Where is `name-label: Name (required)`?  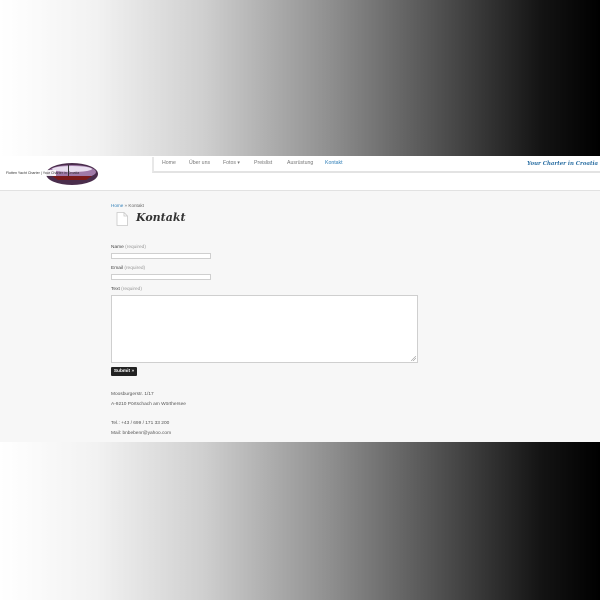 name-label: Name (required) is located at coordinates (128, 247).